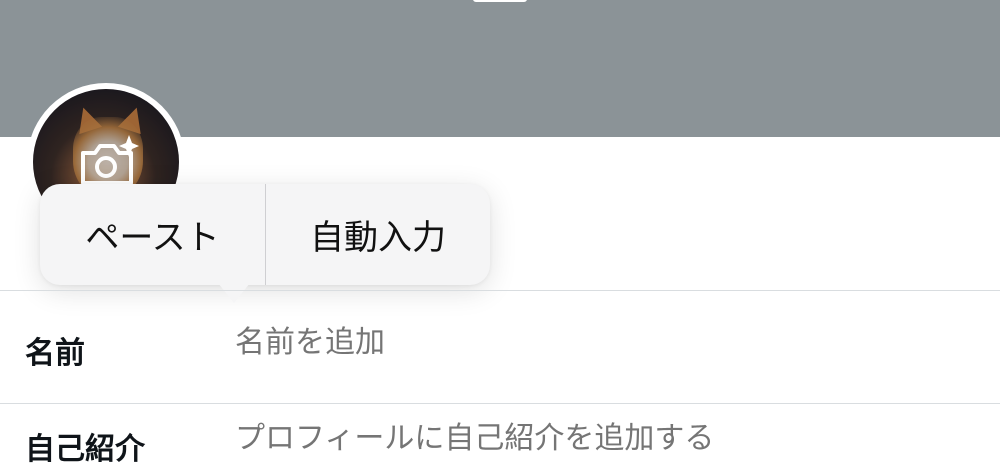  What do you see at coordinates (378, 234) in the screenshot?
I see `autofill-menu-item: 自動入力` at bounding box center [378, 234].